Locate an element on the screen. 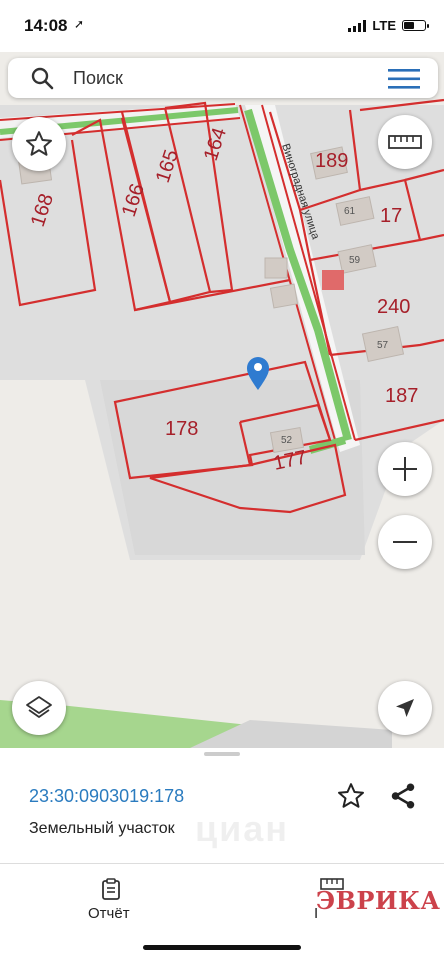  layers-button is located at coordinates (39, 708).